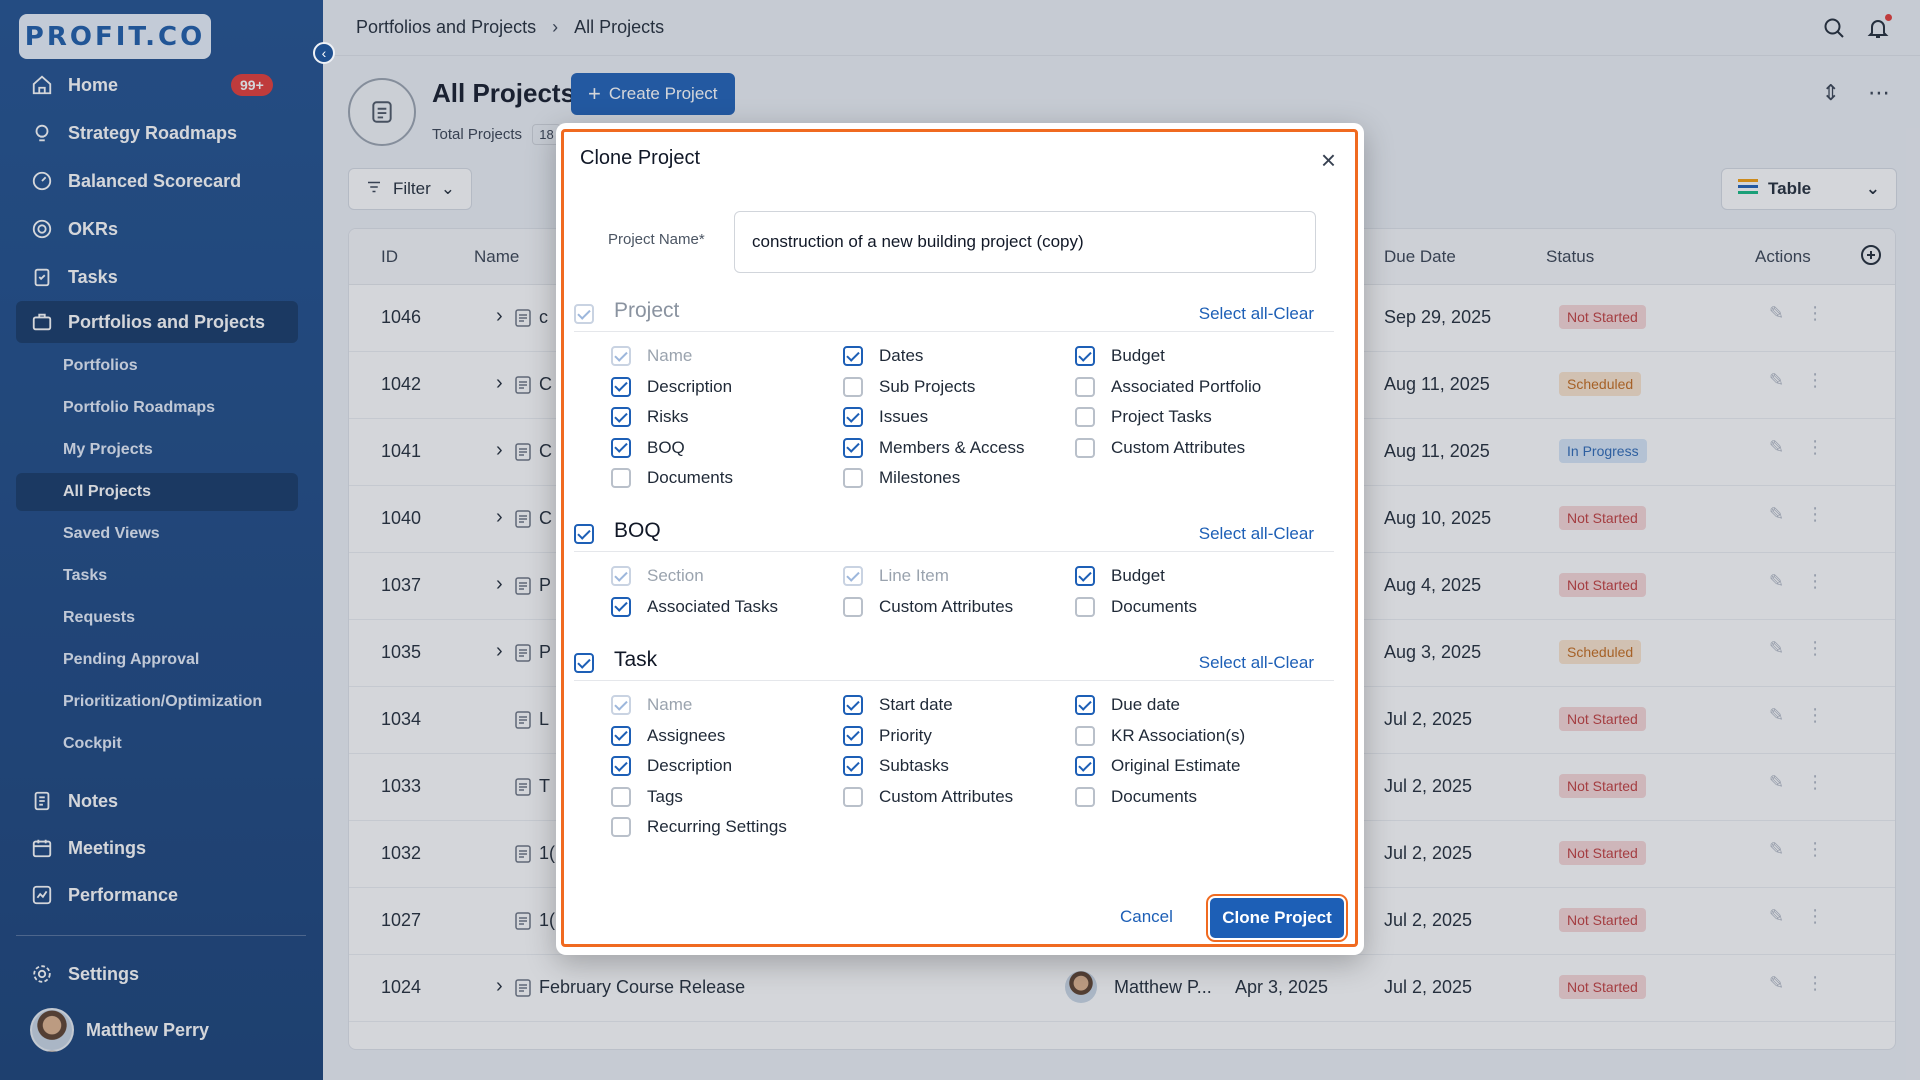 The width and height of the screenshot is (1920, 1080). What do you see at coordinates (954, 663) in the screenshot?
I see `section-task: Task Select all-Clear` at bounding box center [954, 663].